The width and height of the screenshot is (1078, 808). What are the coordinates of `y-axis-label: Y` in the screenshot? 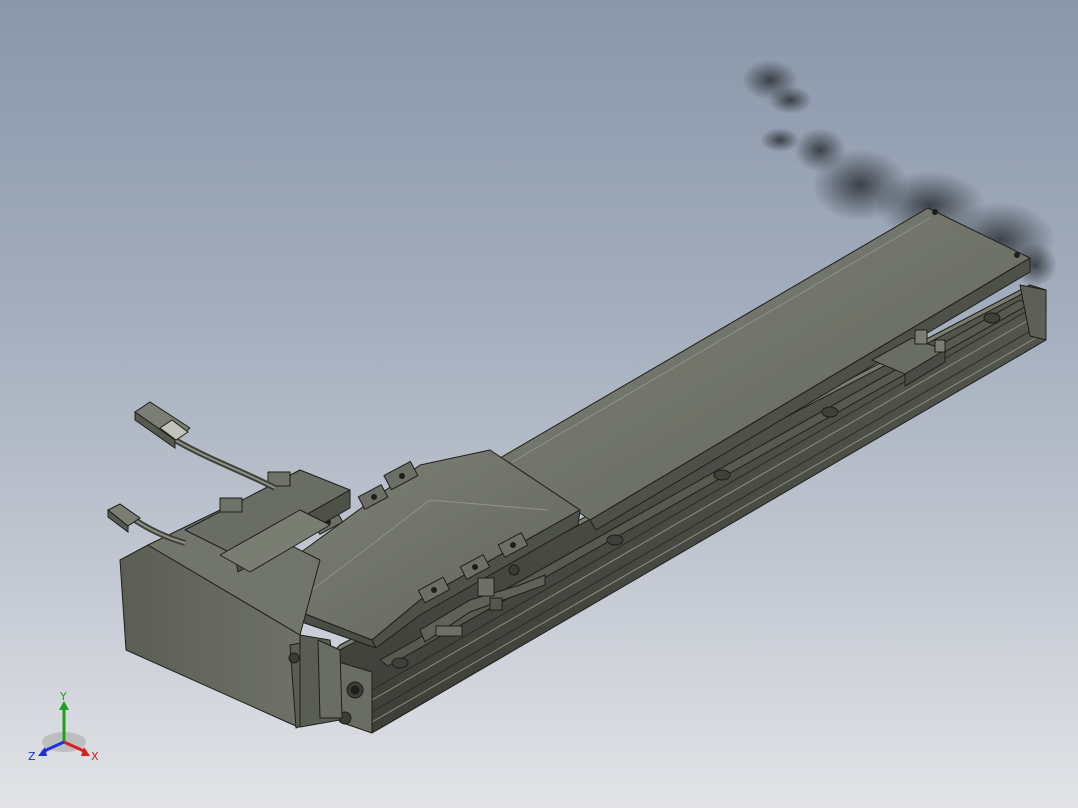 It's located at (63, 696).